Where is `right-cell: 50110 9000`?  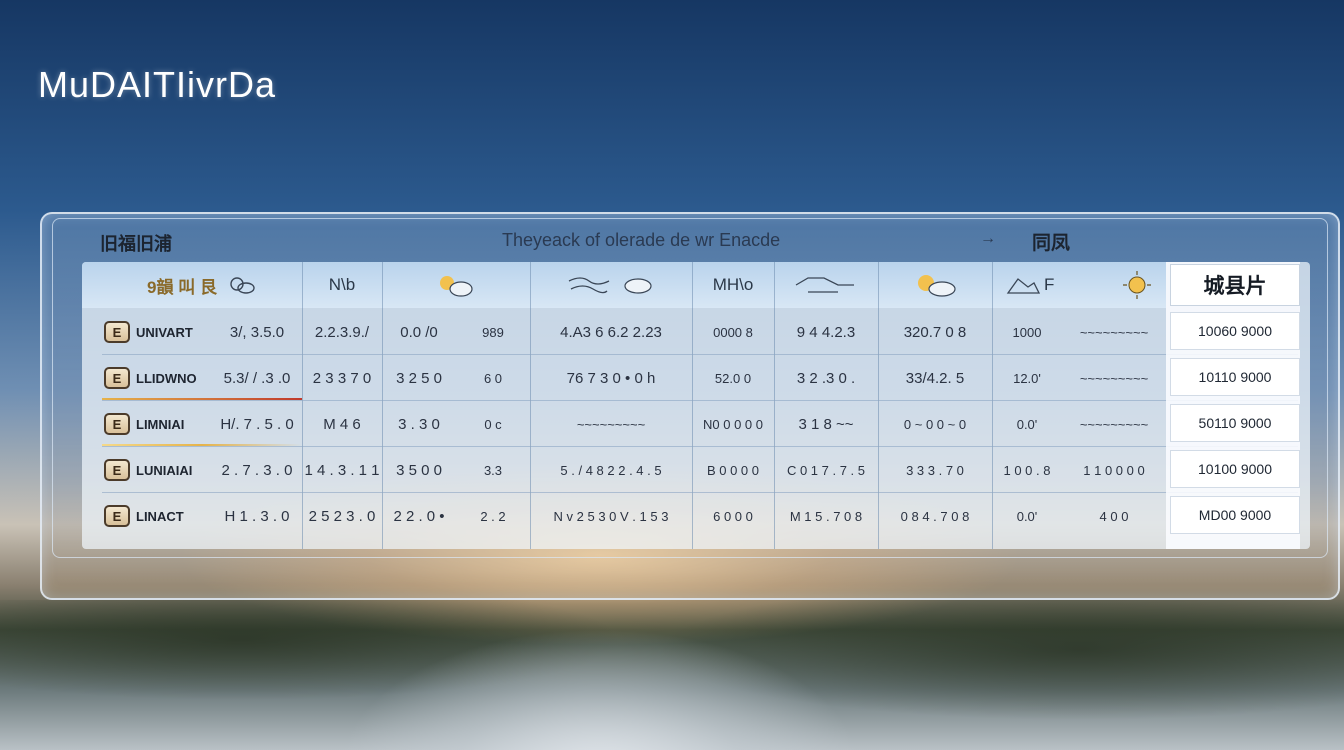 right-cell: 50110 9000 is located at coordinates (1235, 423).